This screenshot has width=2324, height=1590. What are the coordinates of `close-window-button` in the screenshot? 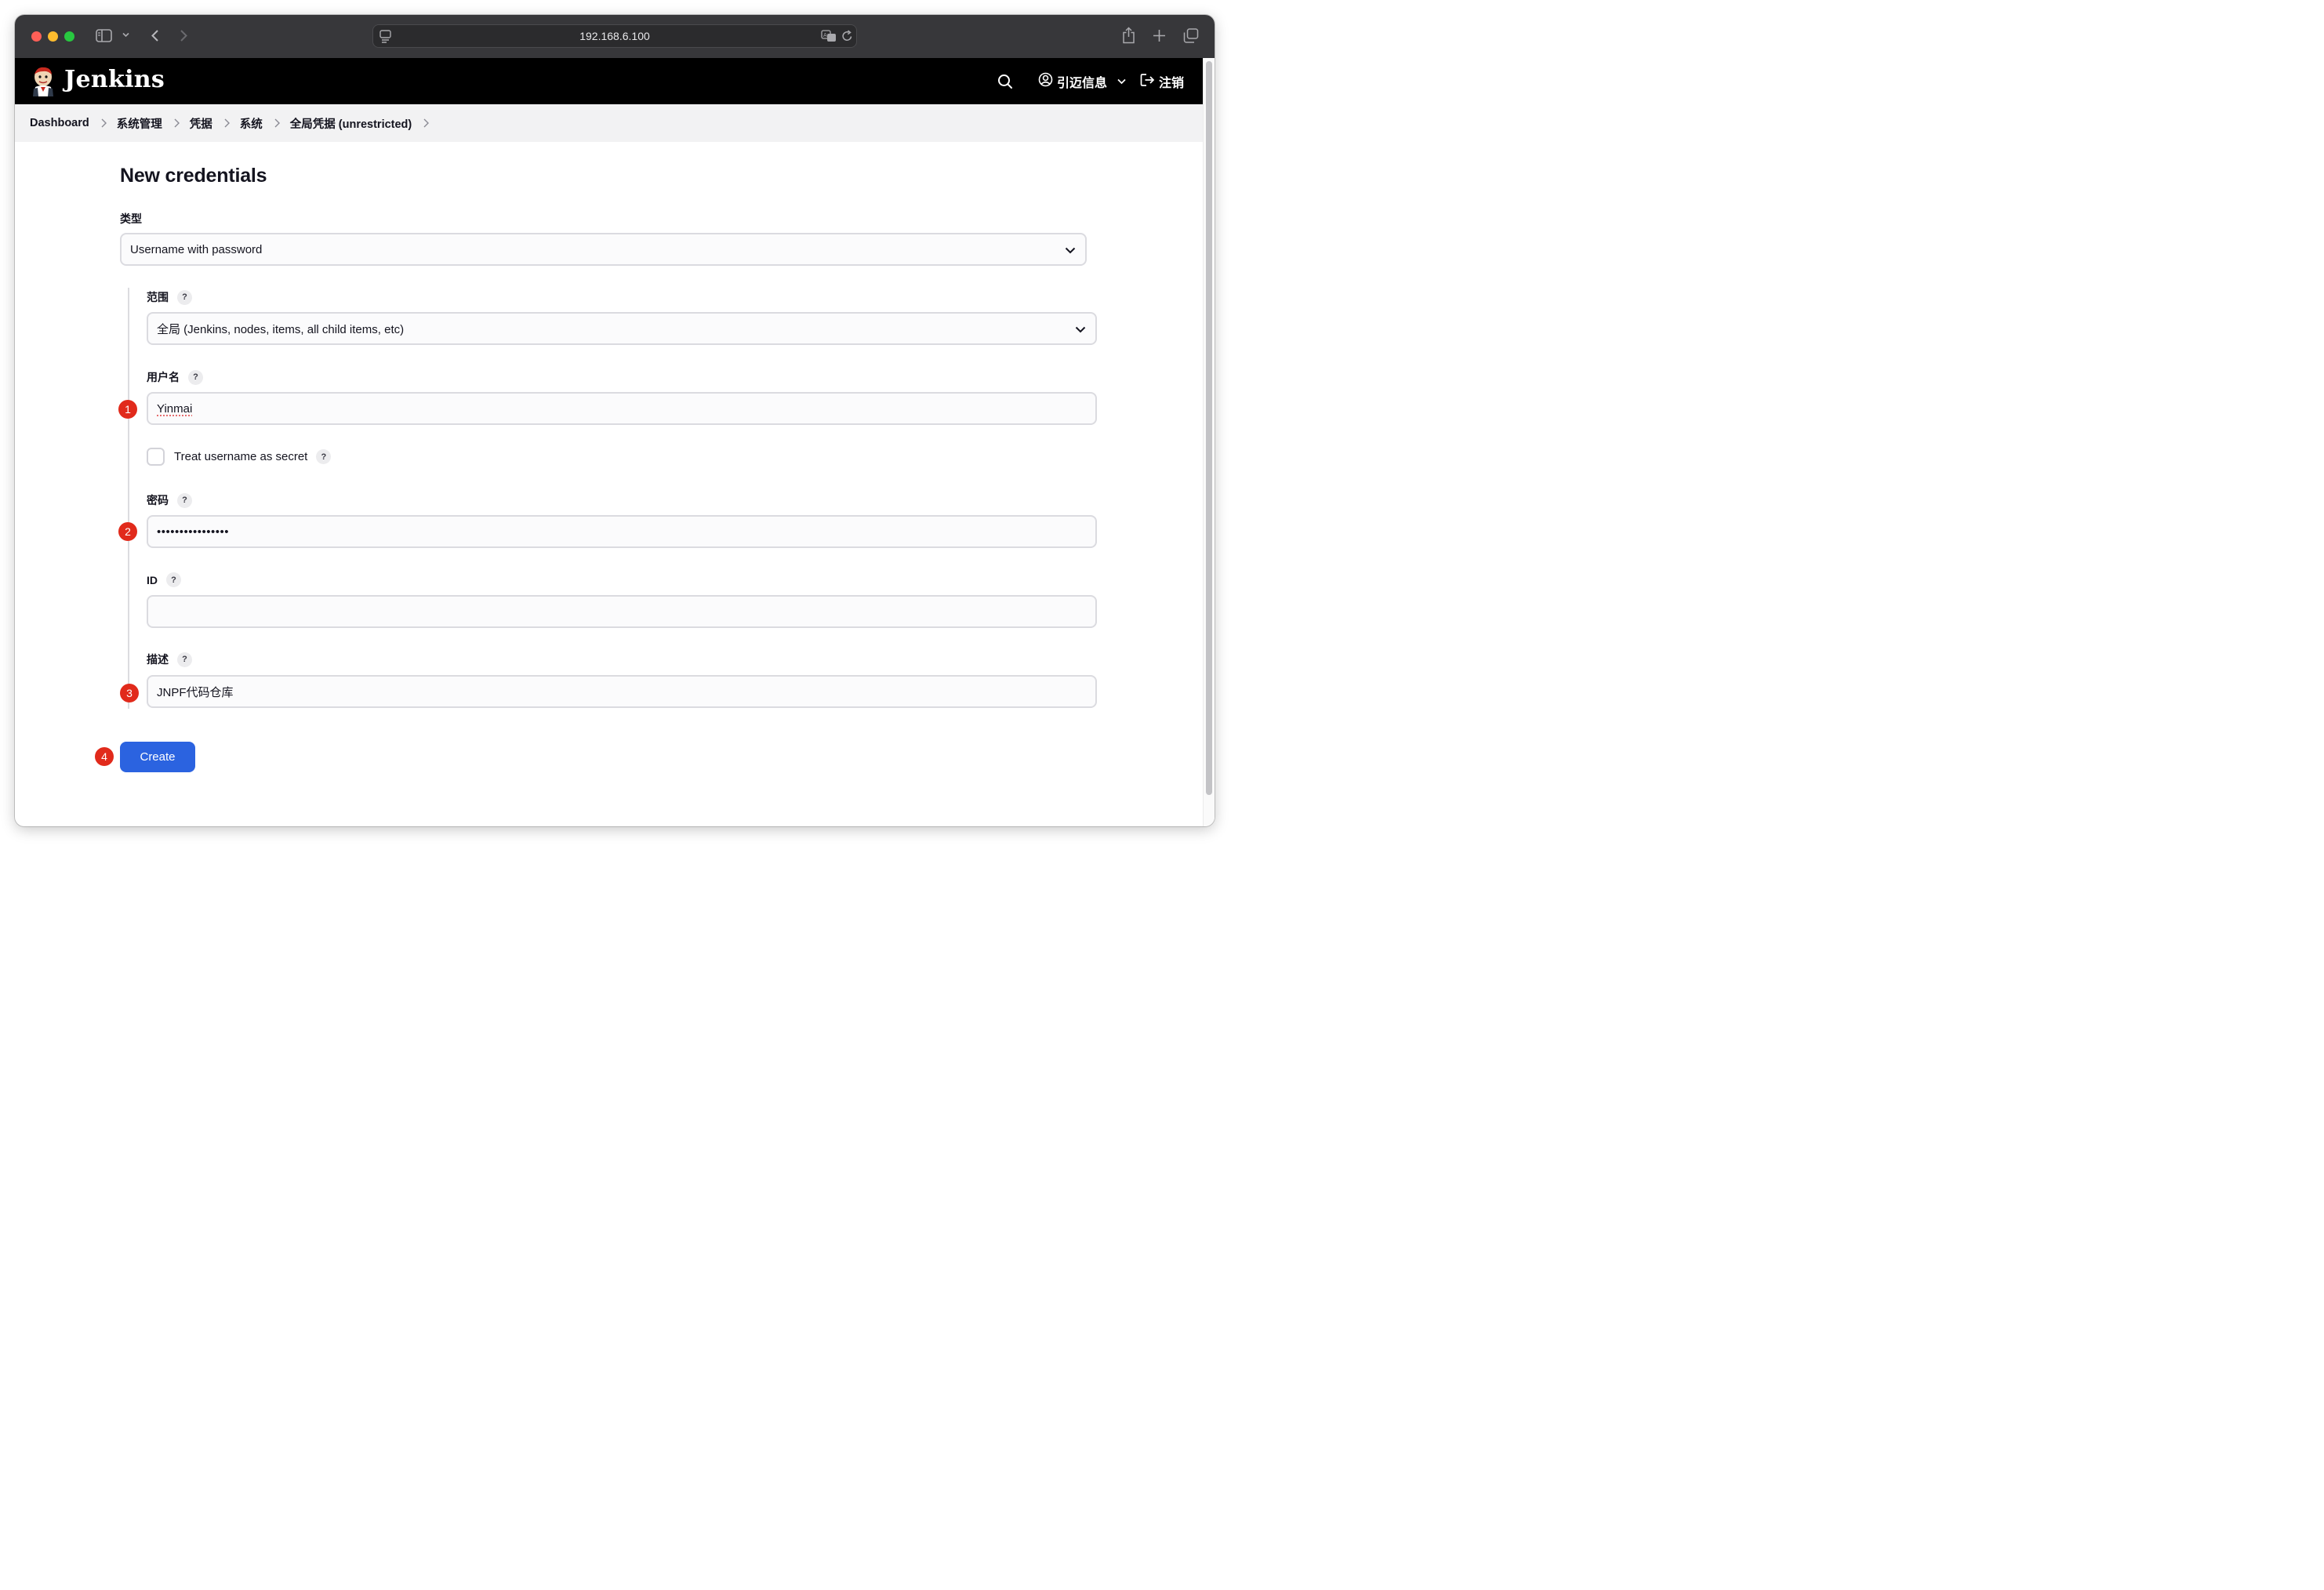 It's located at (36, 36).